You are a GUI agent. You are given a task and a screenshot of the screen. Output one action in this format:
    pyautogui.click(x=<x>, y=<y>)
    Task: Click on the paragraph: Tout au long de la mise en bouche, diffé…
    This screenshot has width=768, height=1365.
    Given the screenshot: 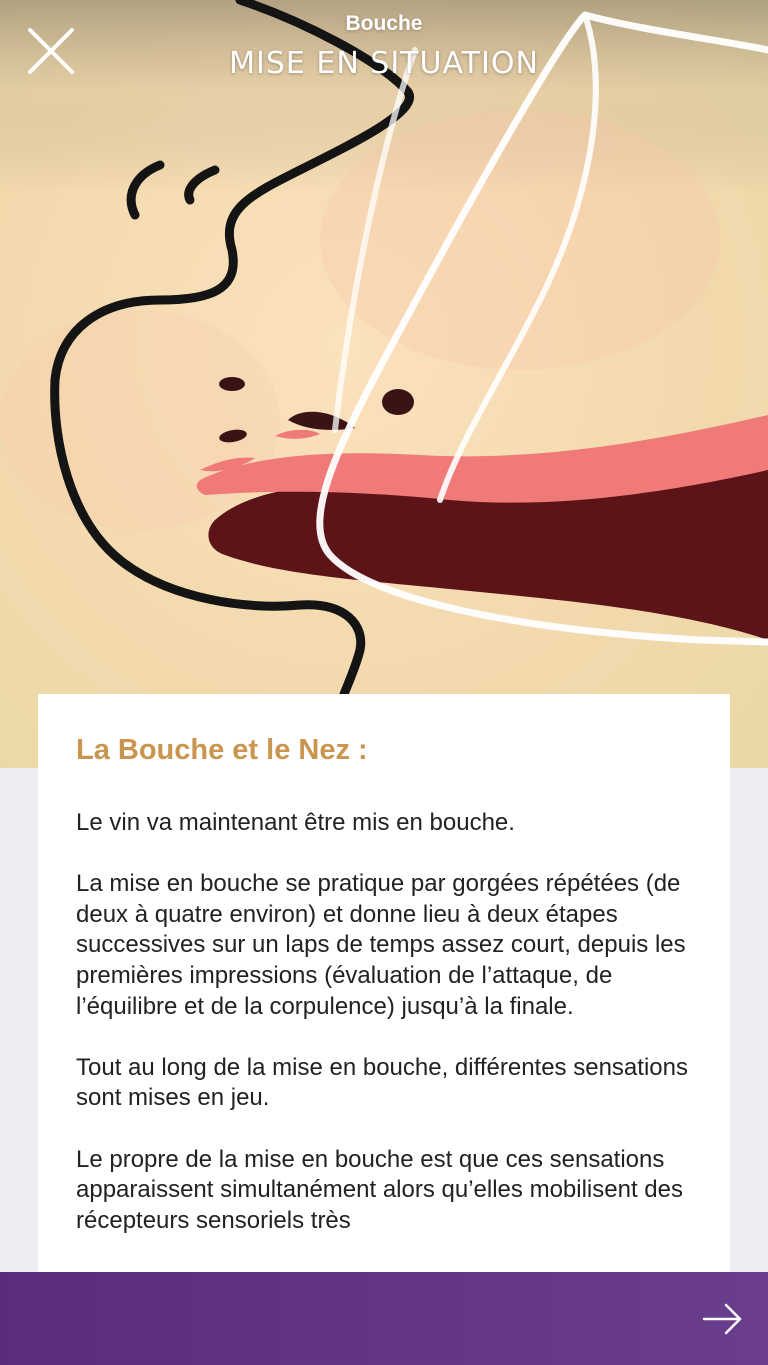 What is the action you would take?
    pyautogui.click(x=382, y=1082)
    